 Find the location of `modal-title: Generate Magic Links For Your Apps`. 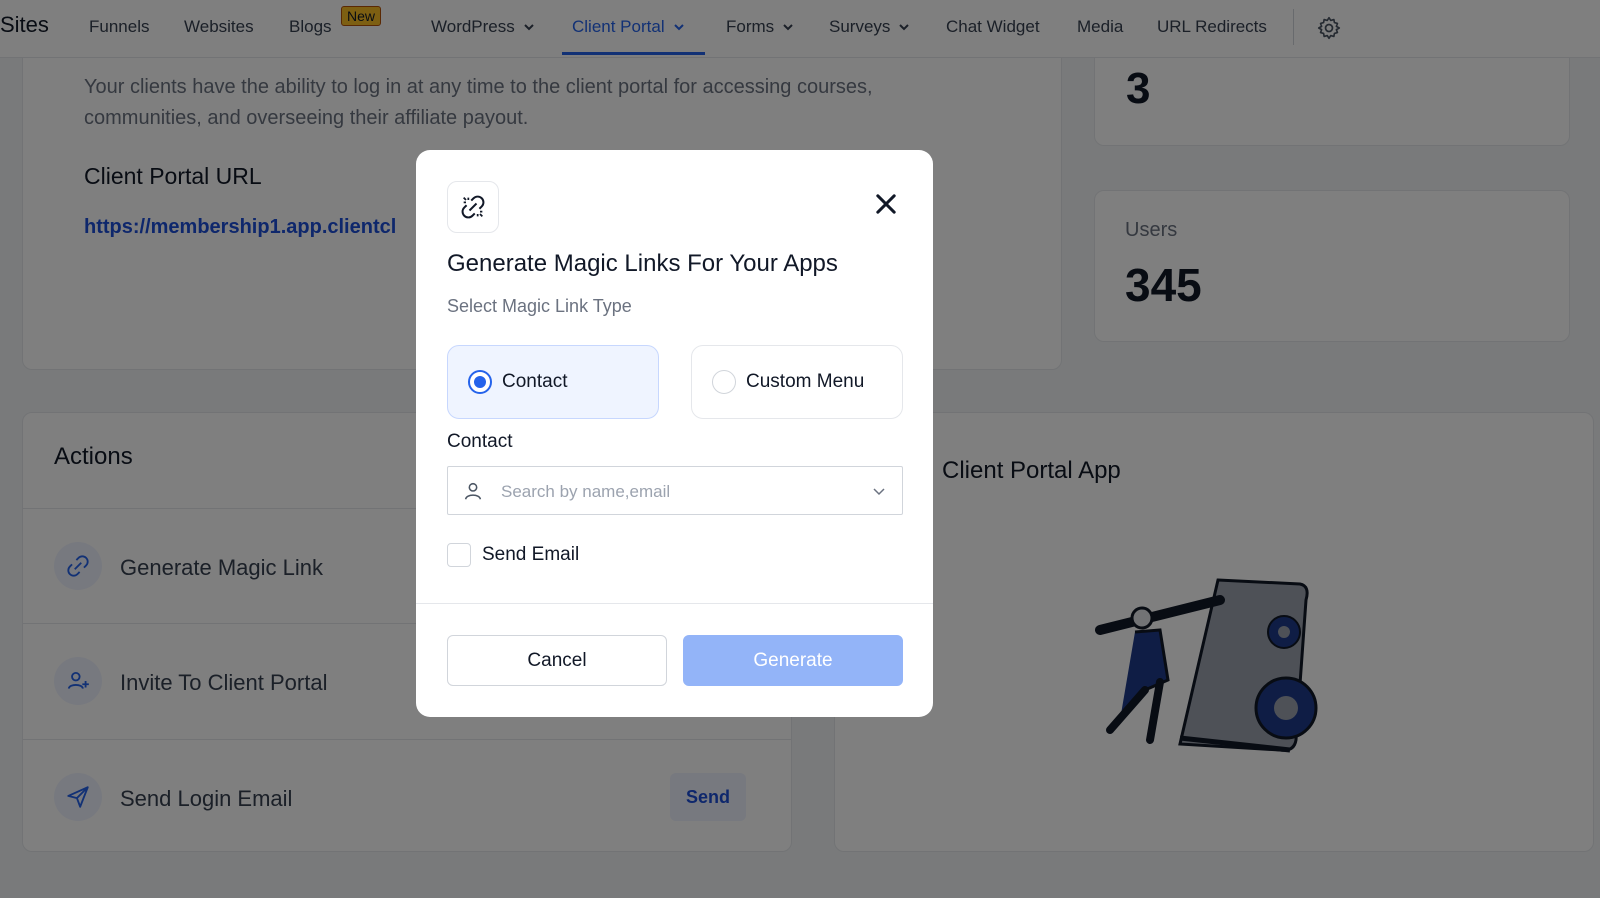

modal-title: Generate Magic Links For Your Apps is located at coordinates (642, 263).